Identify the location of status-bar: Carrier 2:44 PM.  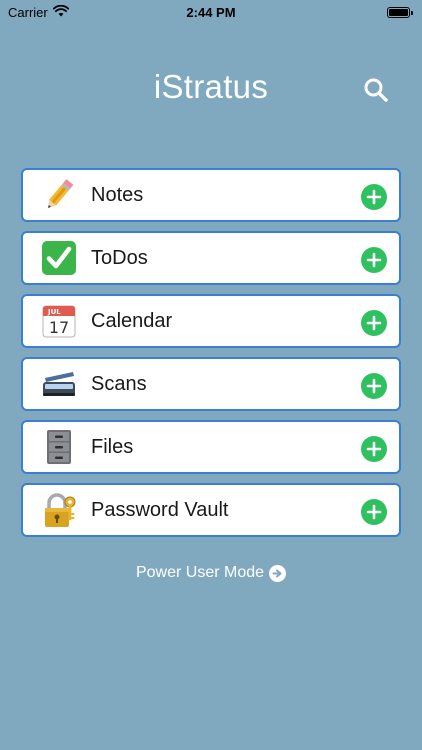
(211, 12).